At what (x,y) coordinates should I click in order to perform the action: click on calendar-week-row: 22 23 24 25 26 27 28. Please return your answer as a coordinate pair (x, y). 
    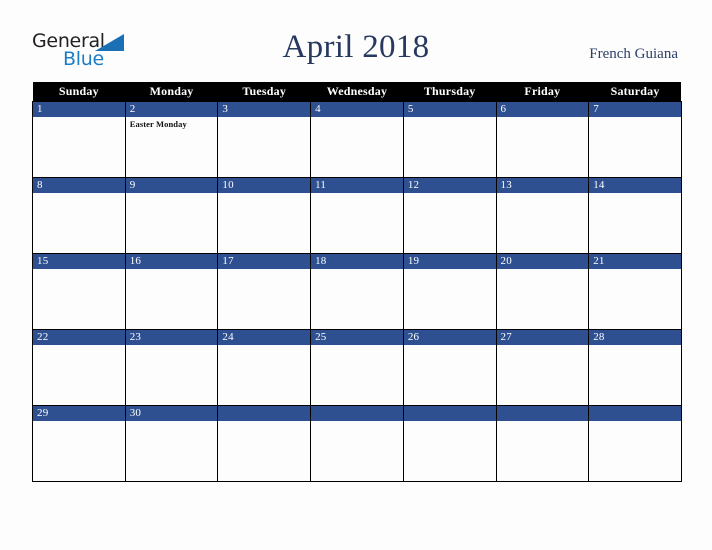
    Looking at the image, I should click on (357, 367).